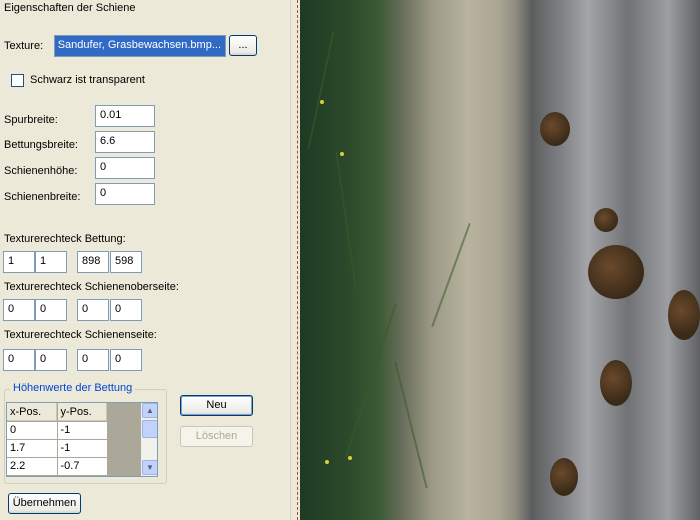 The width and height of the screenshot is (700, 520). What do you see at coordinates (149, 467) in the screenshot?
I see `scroll-down-icon: ▼` at bounding box center [149, 467].